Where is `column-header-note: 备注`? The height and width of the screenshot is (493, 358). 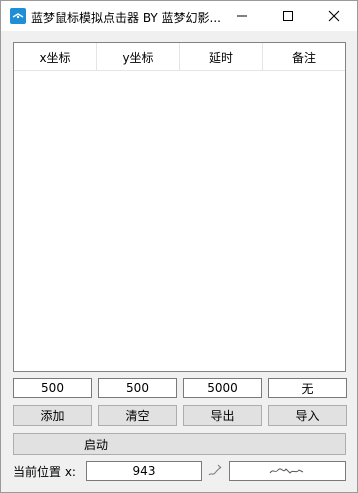
column-header-note: 备注 is located at coordinates (304, 57).